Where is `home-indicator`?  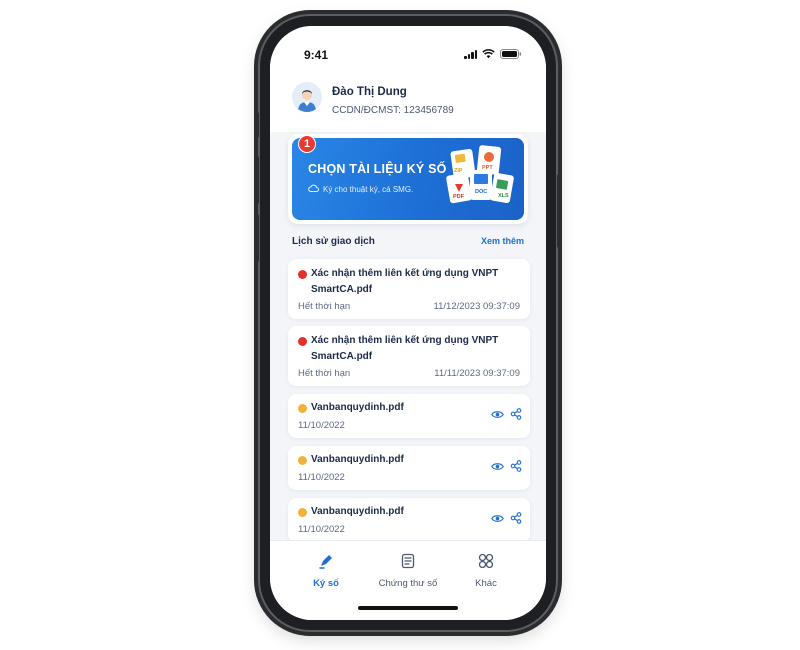
home-indicator is located at coordinates (408, 608).